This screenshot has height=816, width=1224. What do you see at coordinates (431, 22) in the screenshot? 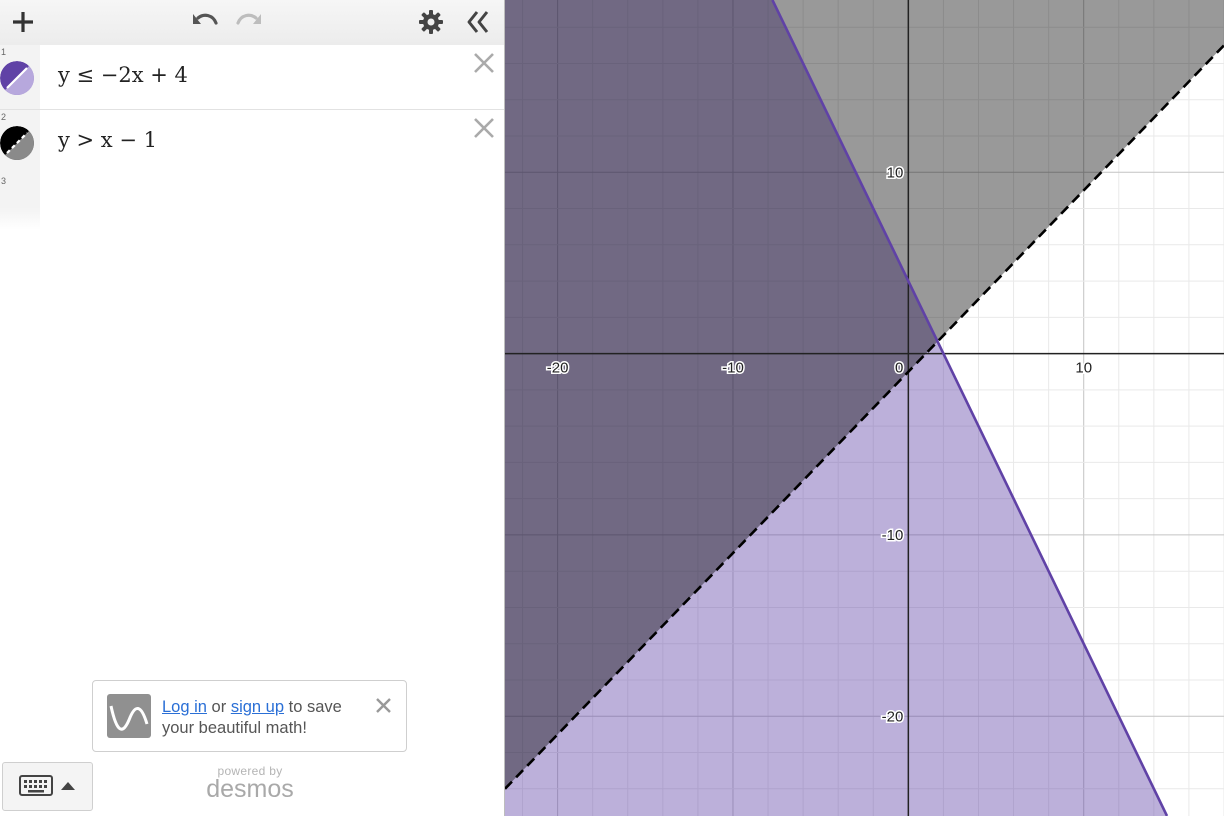
I see `gear-icon` at bounding box center [431, 22].